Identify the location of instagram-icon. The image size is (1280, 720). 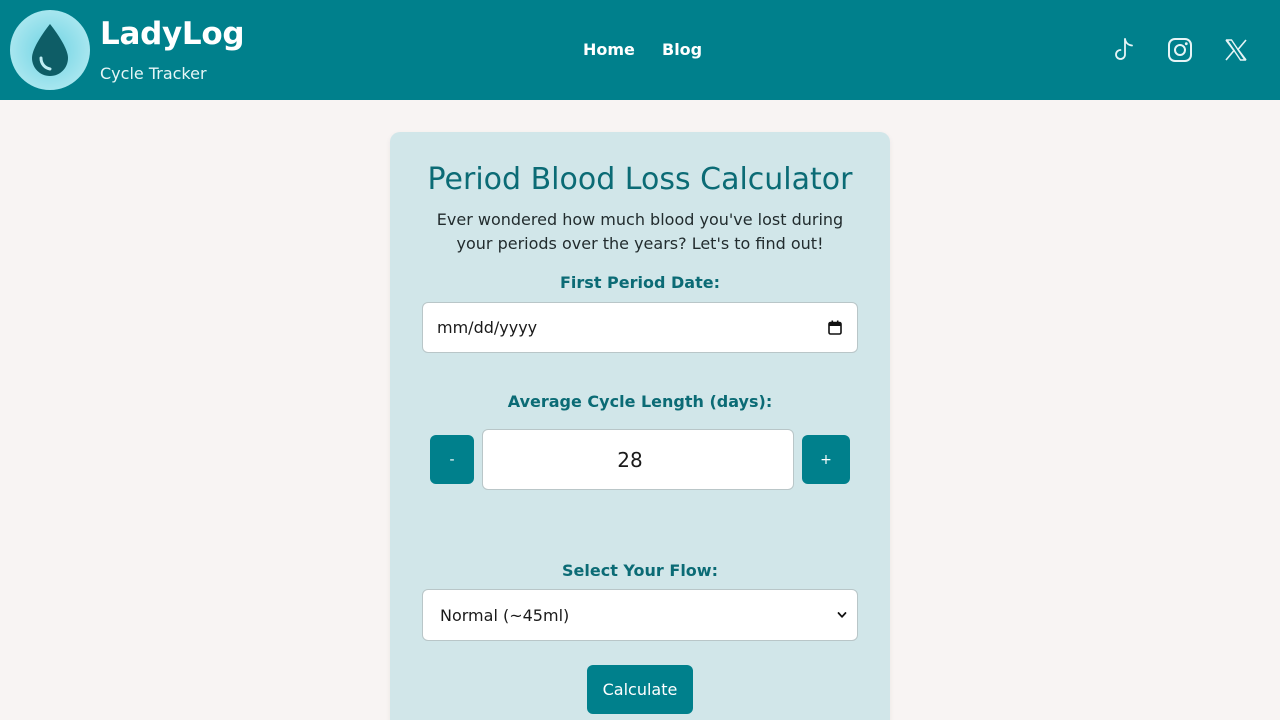
(1180, 50).